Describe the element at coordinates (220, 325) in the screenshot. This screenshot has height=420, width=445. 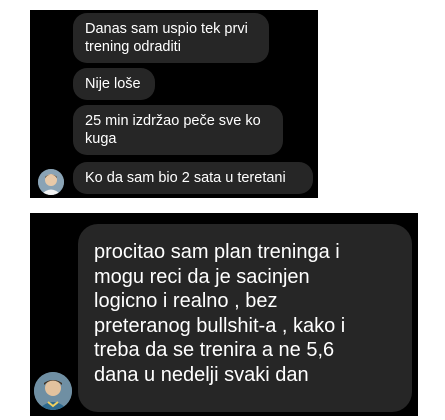
I see `message-line: preteranog bullshit-a , kako i` at that location.